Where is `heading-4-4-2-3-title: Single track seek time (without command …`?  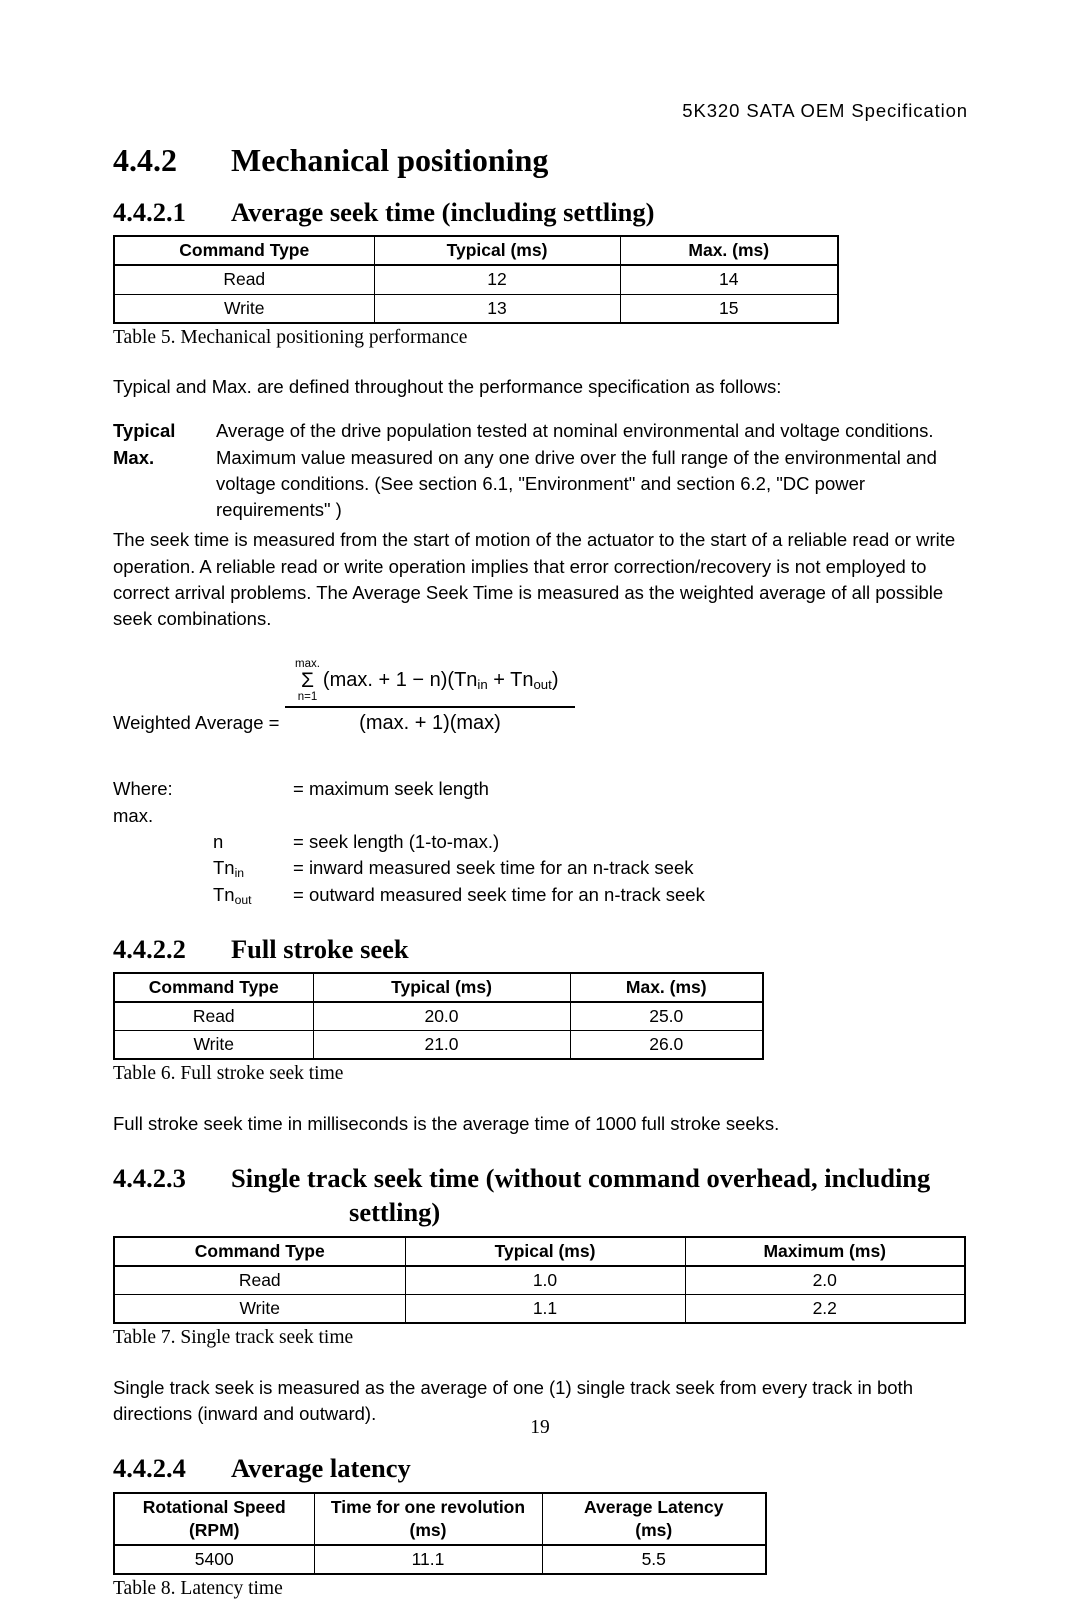
heading-4-4-2-3-title: Single track seek time (without command … is located at coordinates (602, 1195).